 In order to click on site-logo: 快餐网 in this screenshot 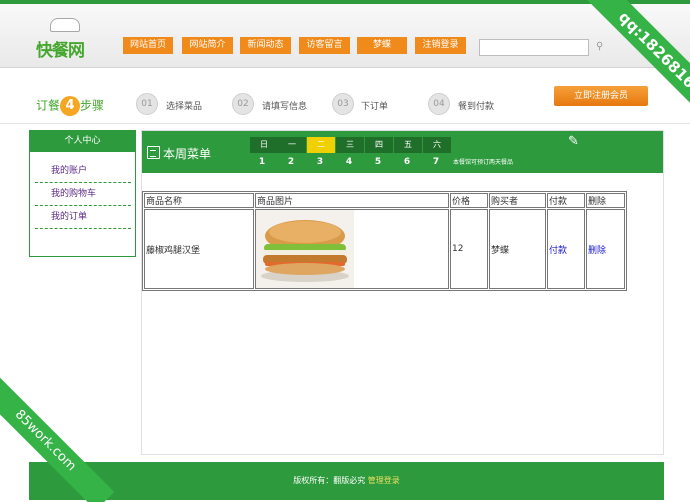, I will do `click(68, 40)`.